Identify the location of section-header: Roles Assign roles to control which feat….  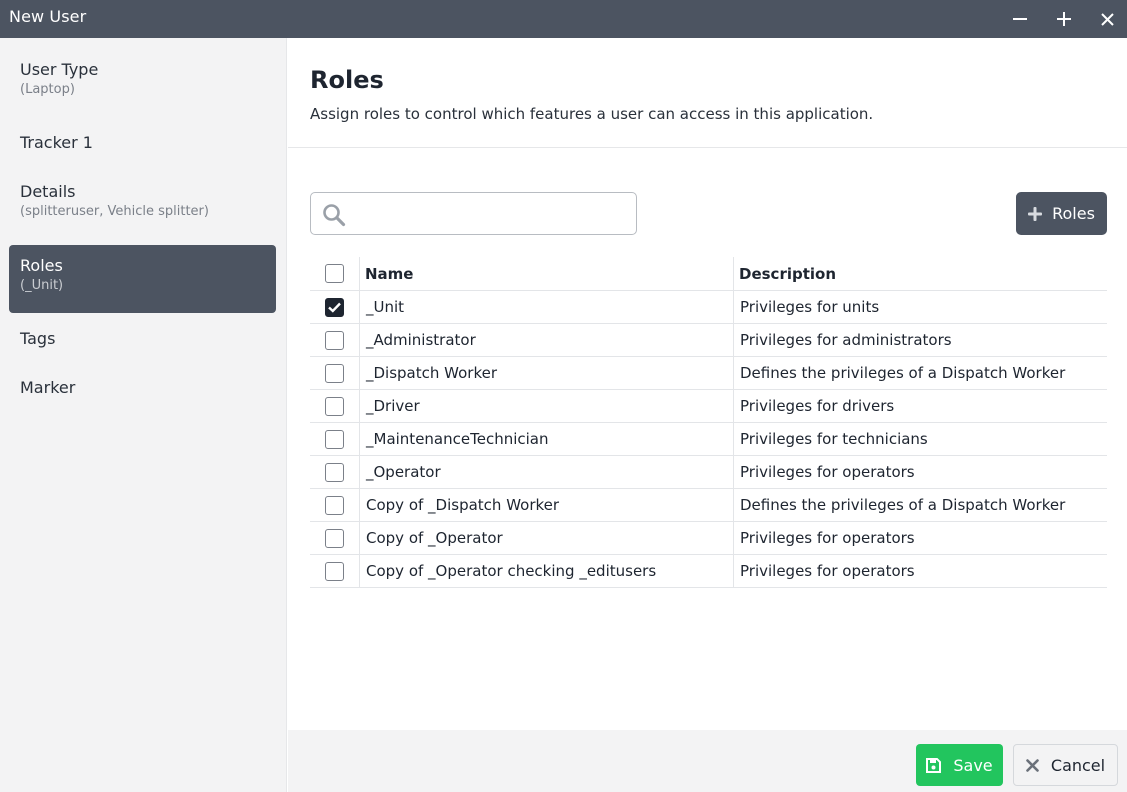
(707, 93).